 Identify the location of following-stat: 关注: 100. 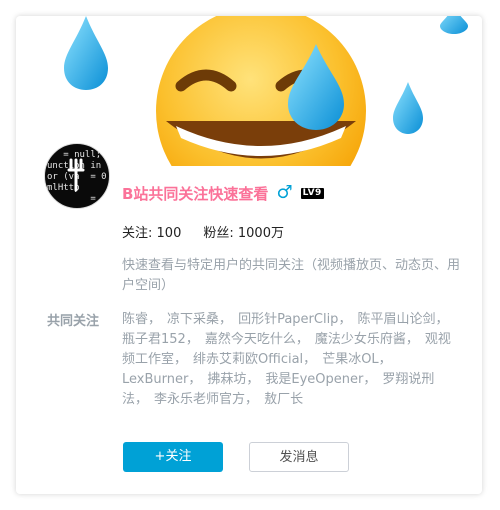
(151, 231).